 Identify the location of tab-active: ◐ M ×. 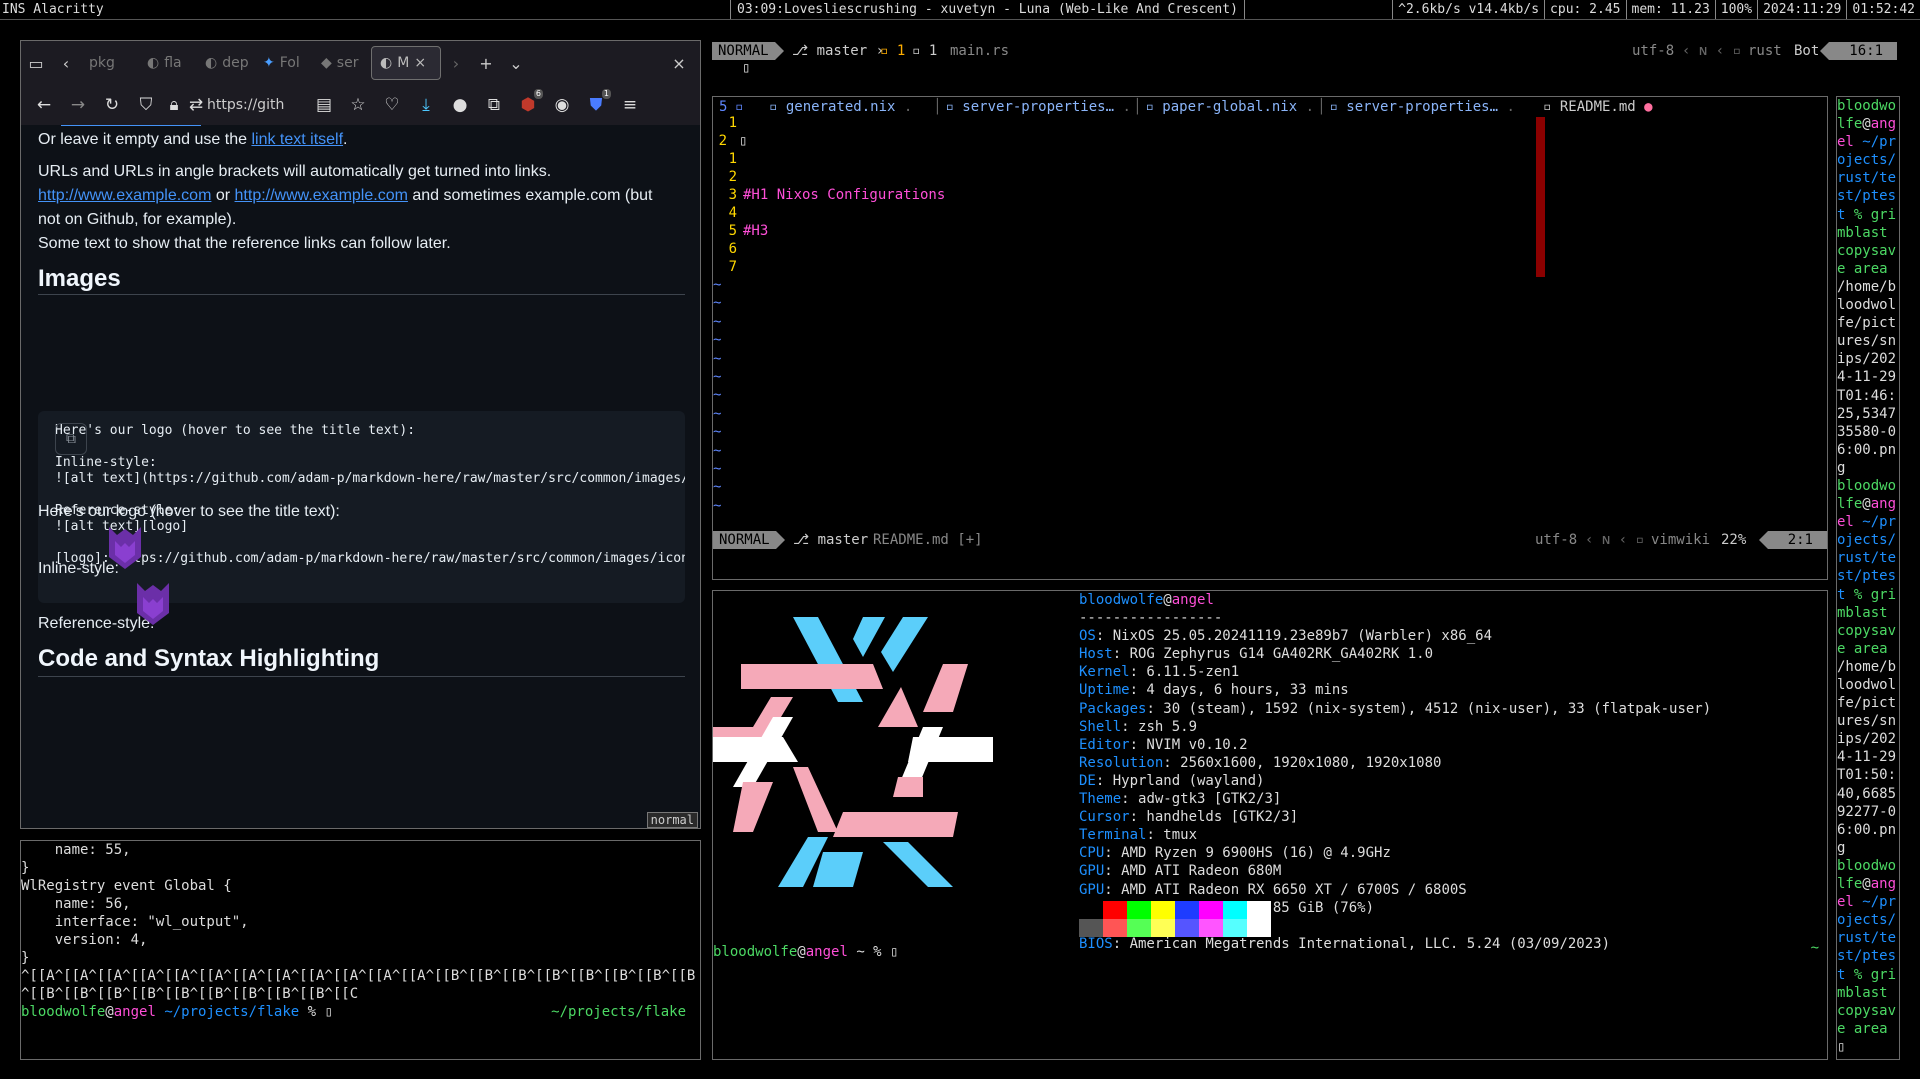
(406, 63).